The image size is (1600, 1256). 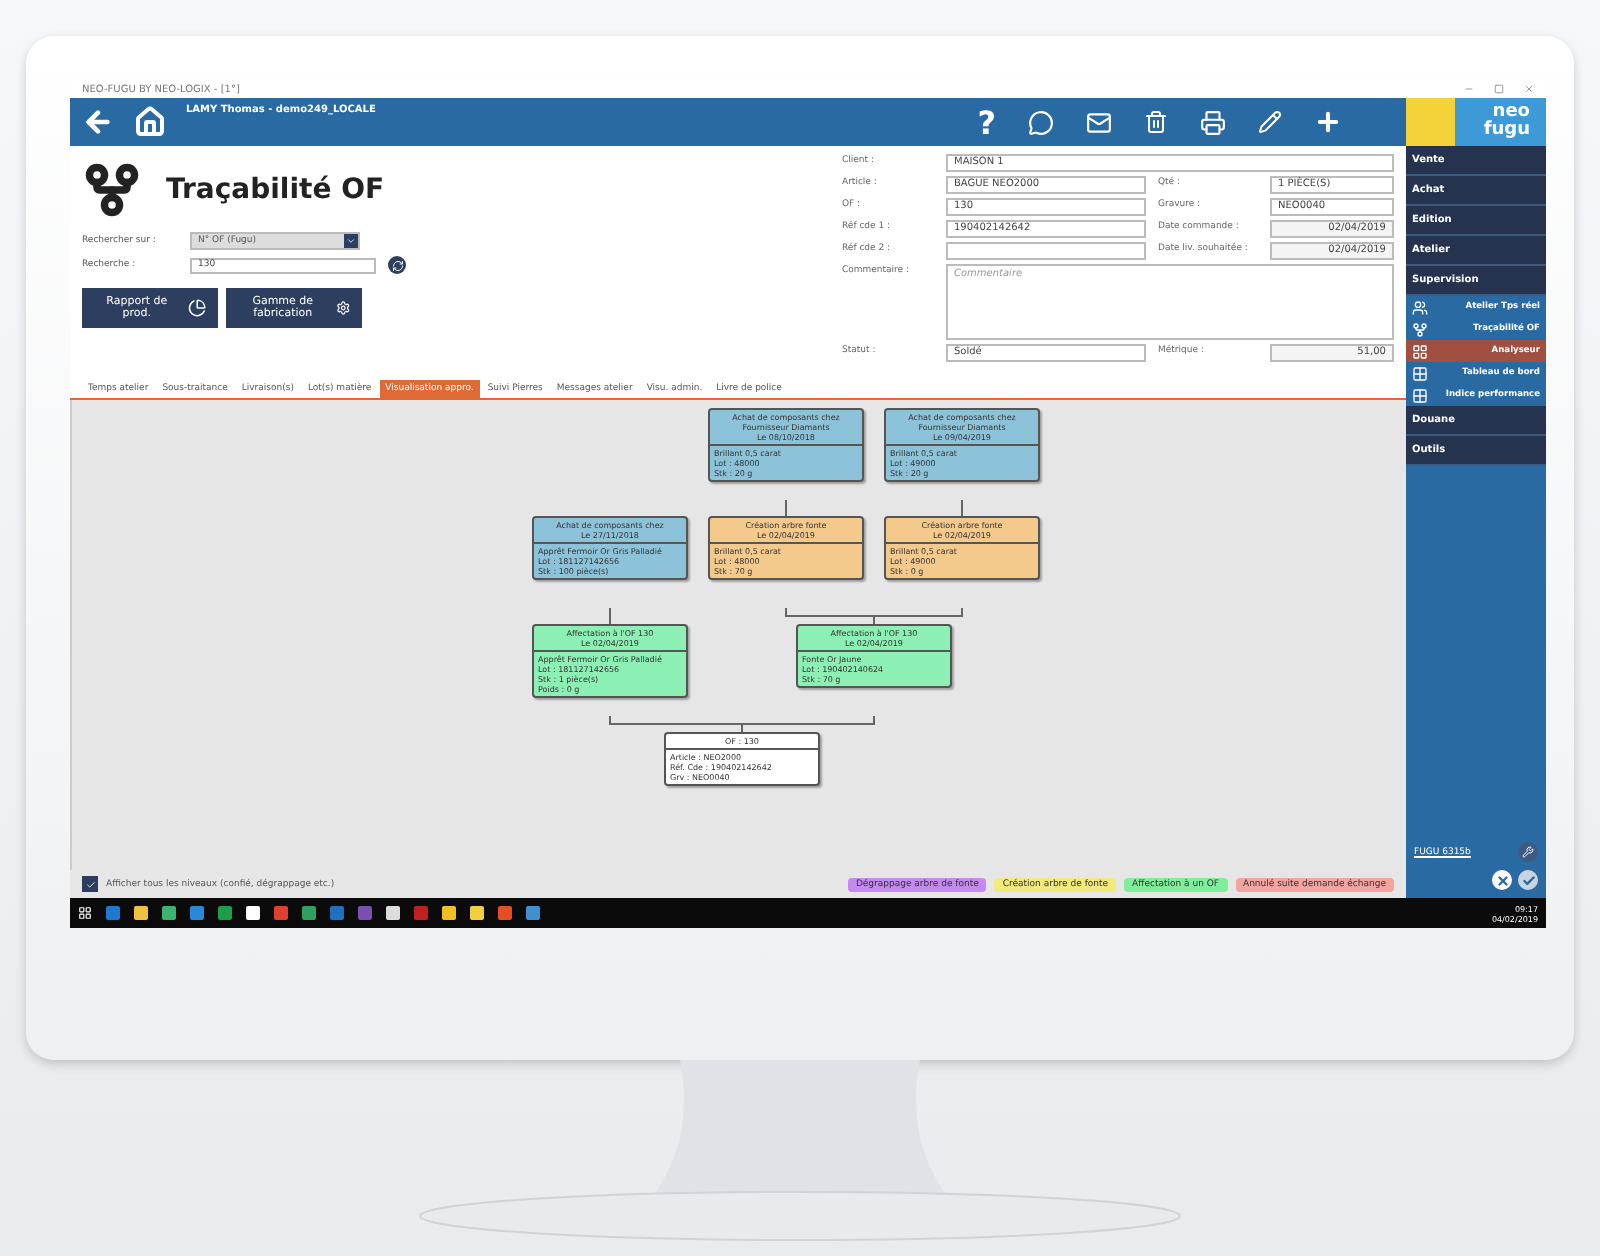 I want to click on speech-bubble-icon, so click(x=1041, y=122).